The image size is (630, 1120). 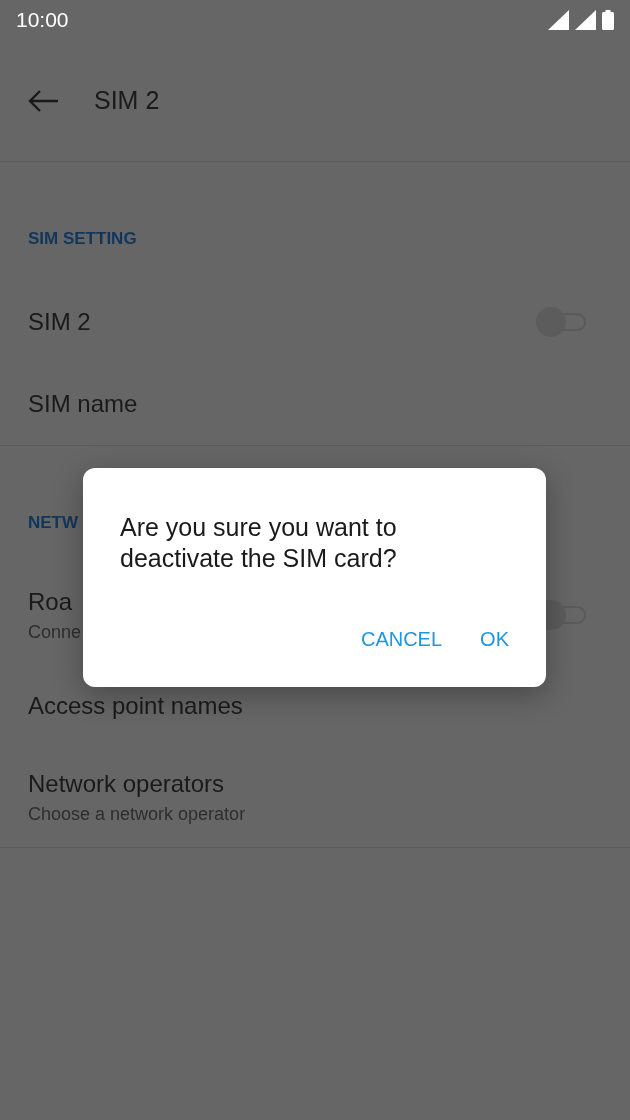 I want to click on row-title: Access point names, so click(x=135, y=706).